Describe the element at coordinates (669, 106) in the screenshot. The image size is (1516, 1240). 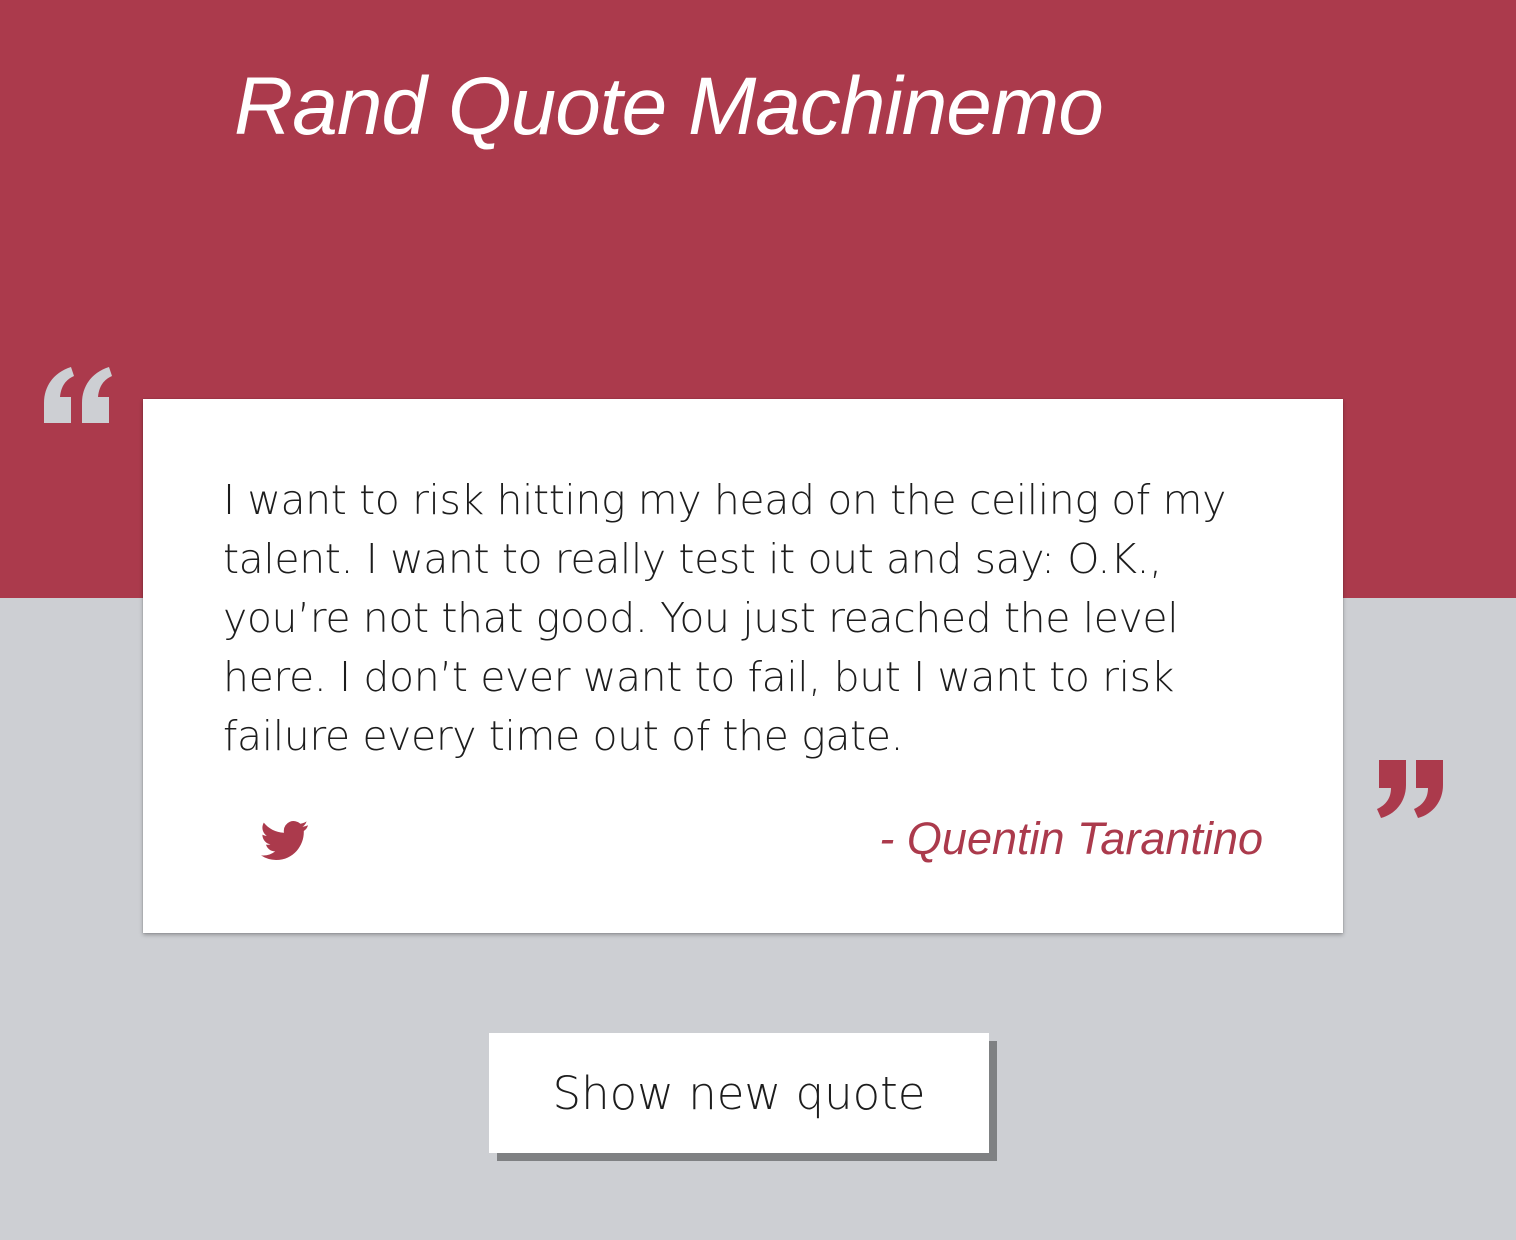
I see `page-title: Rand Quote Machinemo` at that location.